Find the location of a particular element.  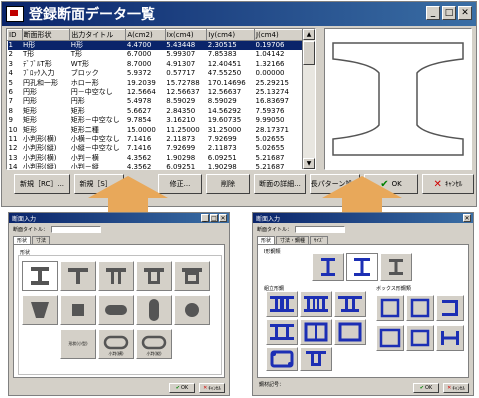

box-medium-icon is located at coordinates (420, 338).